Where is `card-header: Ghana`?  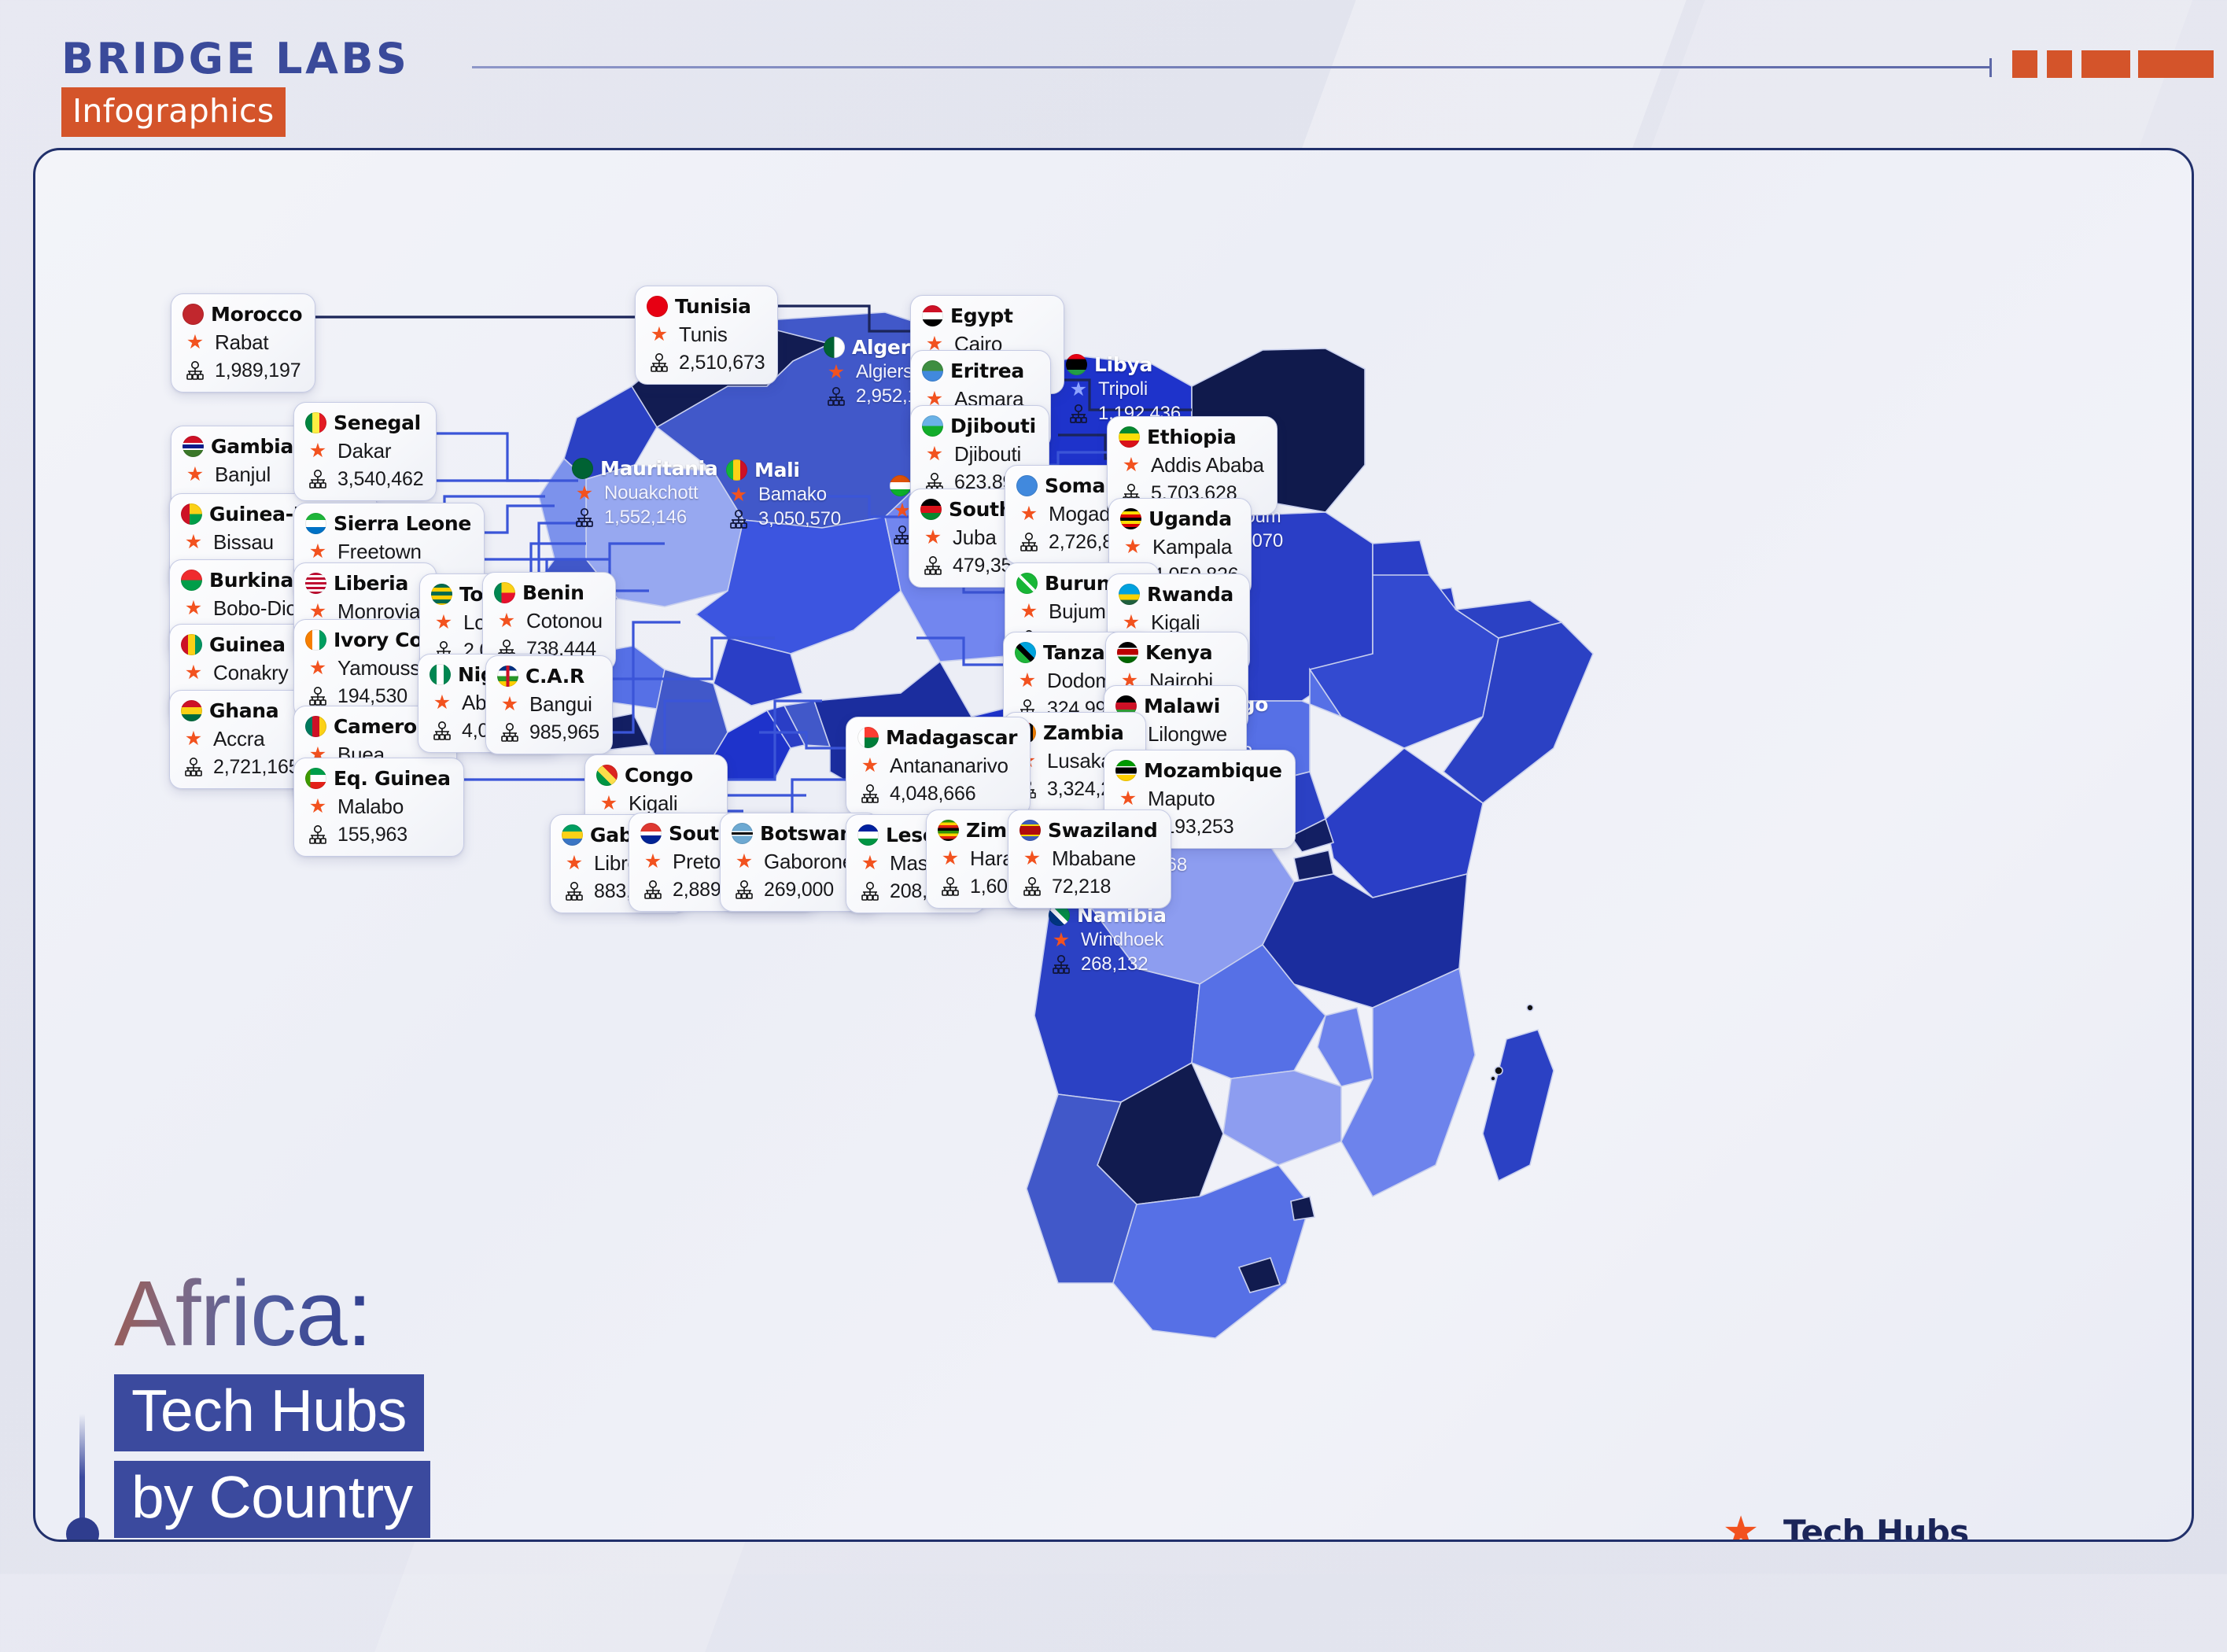 card-header: Ghana is located at coordinates (240, 710).